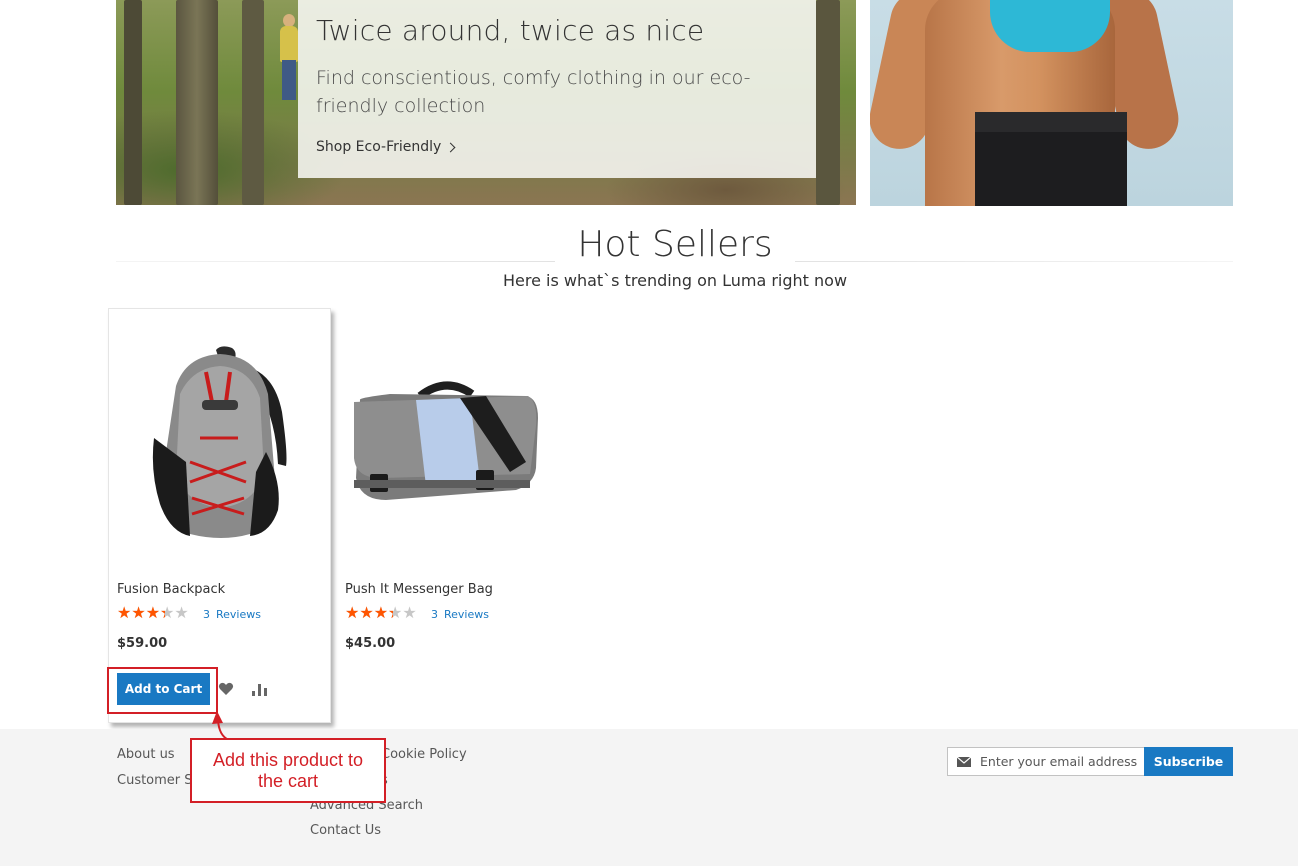  I want to click on promo-title: Twice around, twice as nice, so click(510, 30).